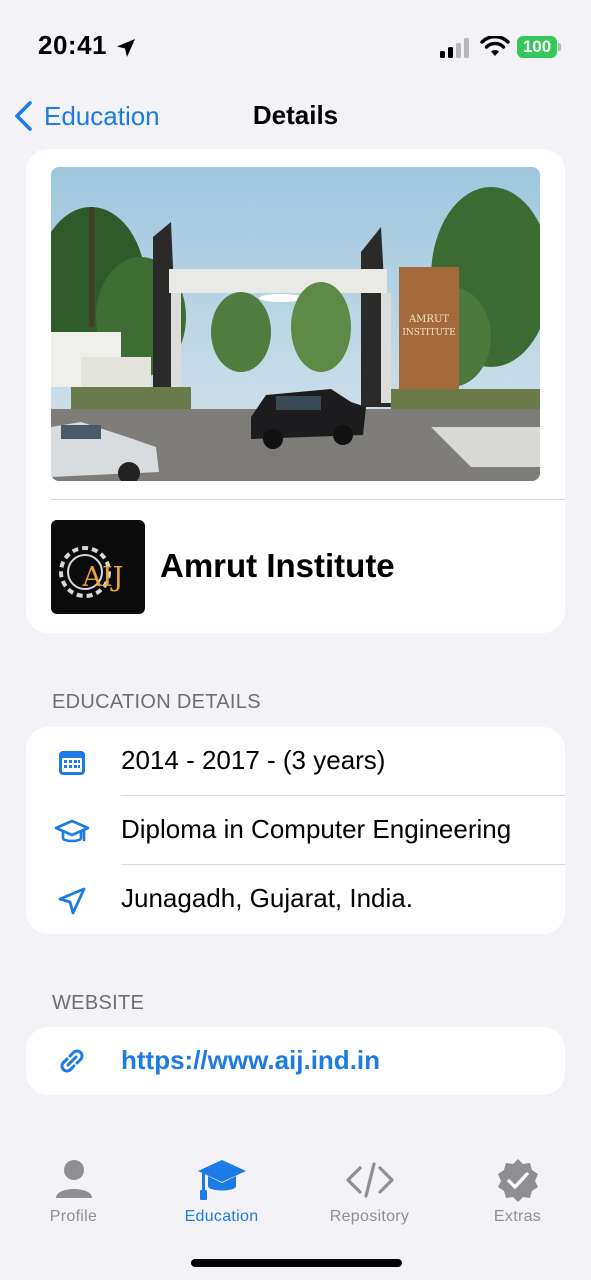 The image size is (591, 1280). I want to click on tab-label-extras: Extras, so click(517, 1216).